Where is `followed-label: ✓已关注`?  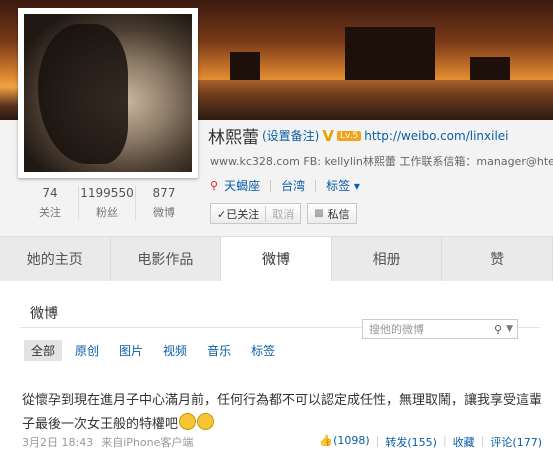
followed-label: ✓已关注 is located at coordinates (238, 214).